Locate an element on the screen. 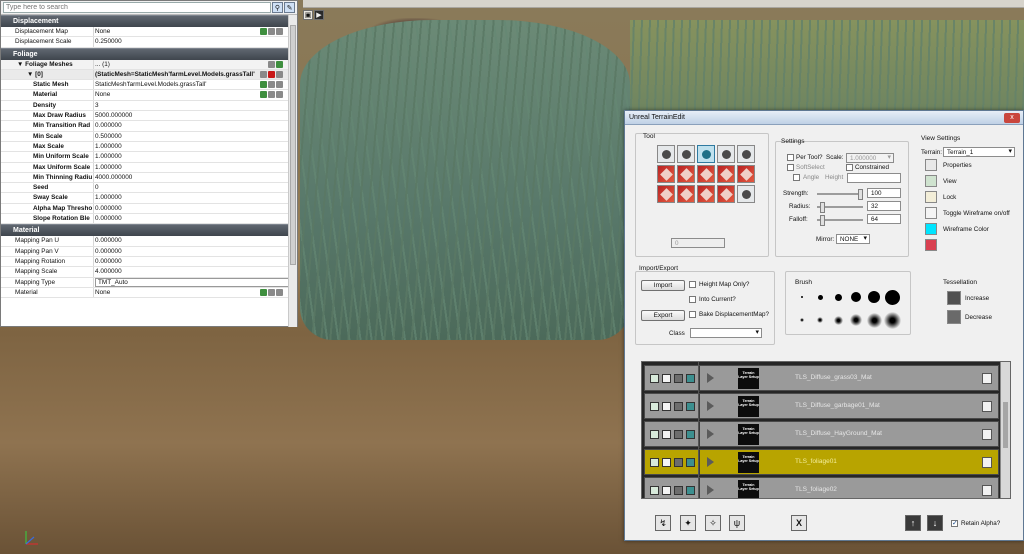 This screenshot has height=554, width=1024. property-row: Max Uniform Scale 1.000000 is located at coordinates (149, 167).